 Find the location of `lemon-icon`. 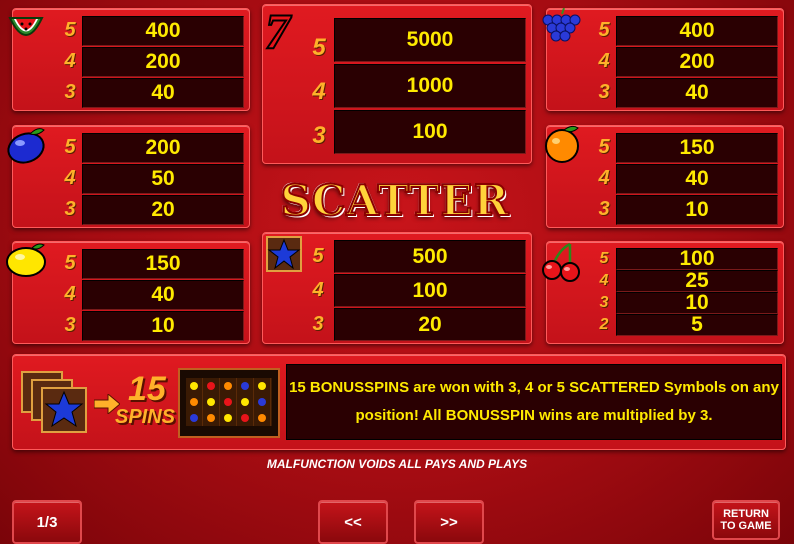

lemon-icon is located at coordinates (26, 260).